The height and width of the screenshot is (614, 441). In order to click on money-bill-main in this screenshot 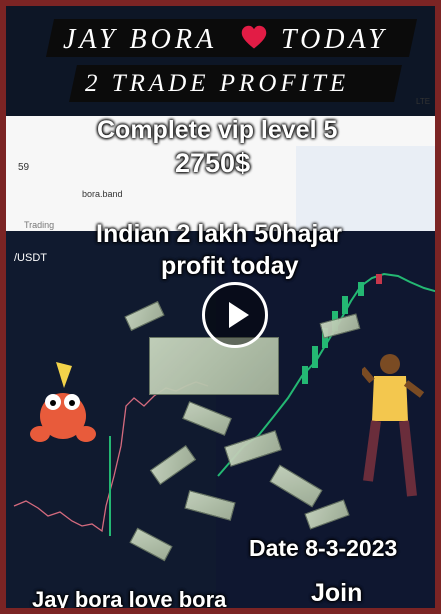, I will do `click(214, 366)`.